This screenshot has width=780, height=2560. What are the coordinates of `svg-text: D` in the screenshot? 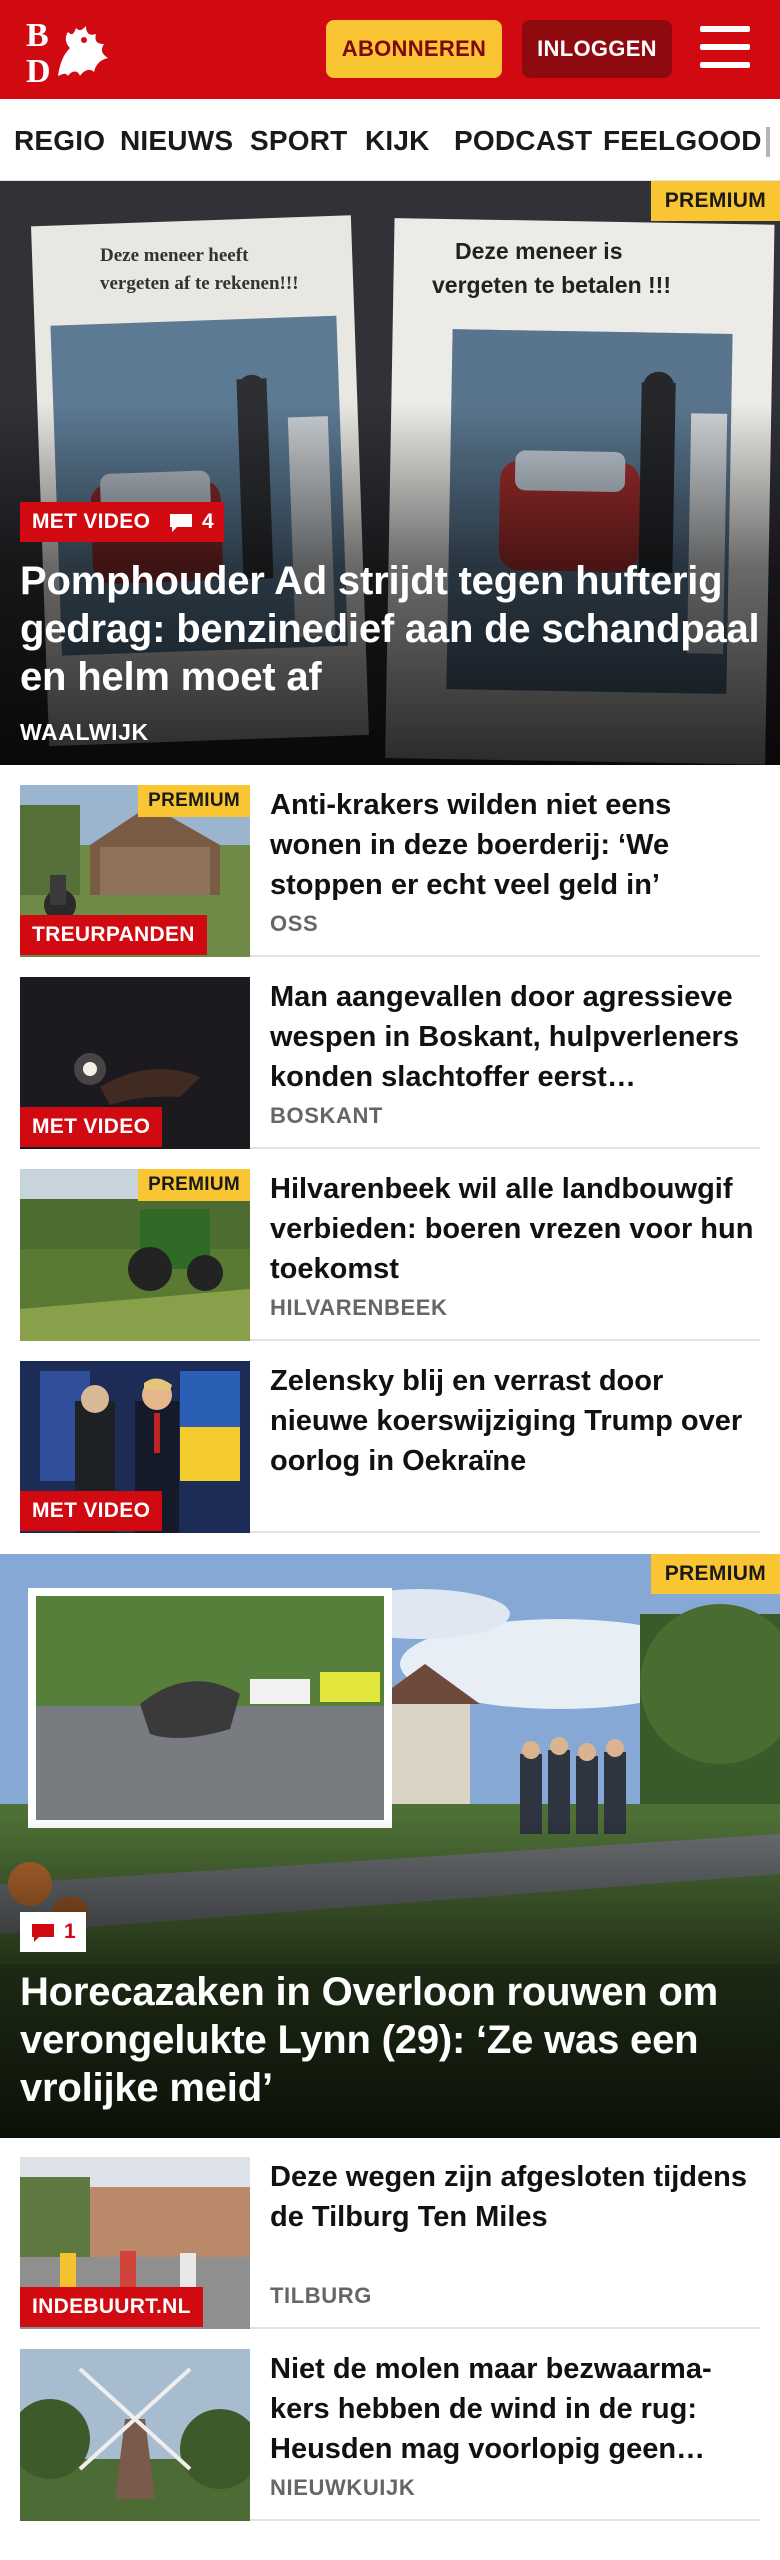 It's located at (38, 69).